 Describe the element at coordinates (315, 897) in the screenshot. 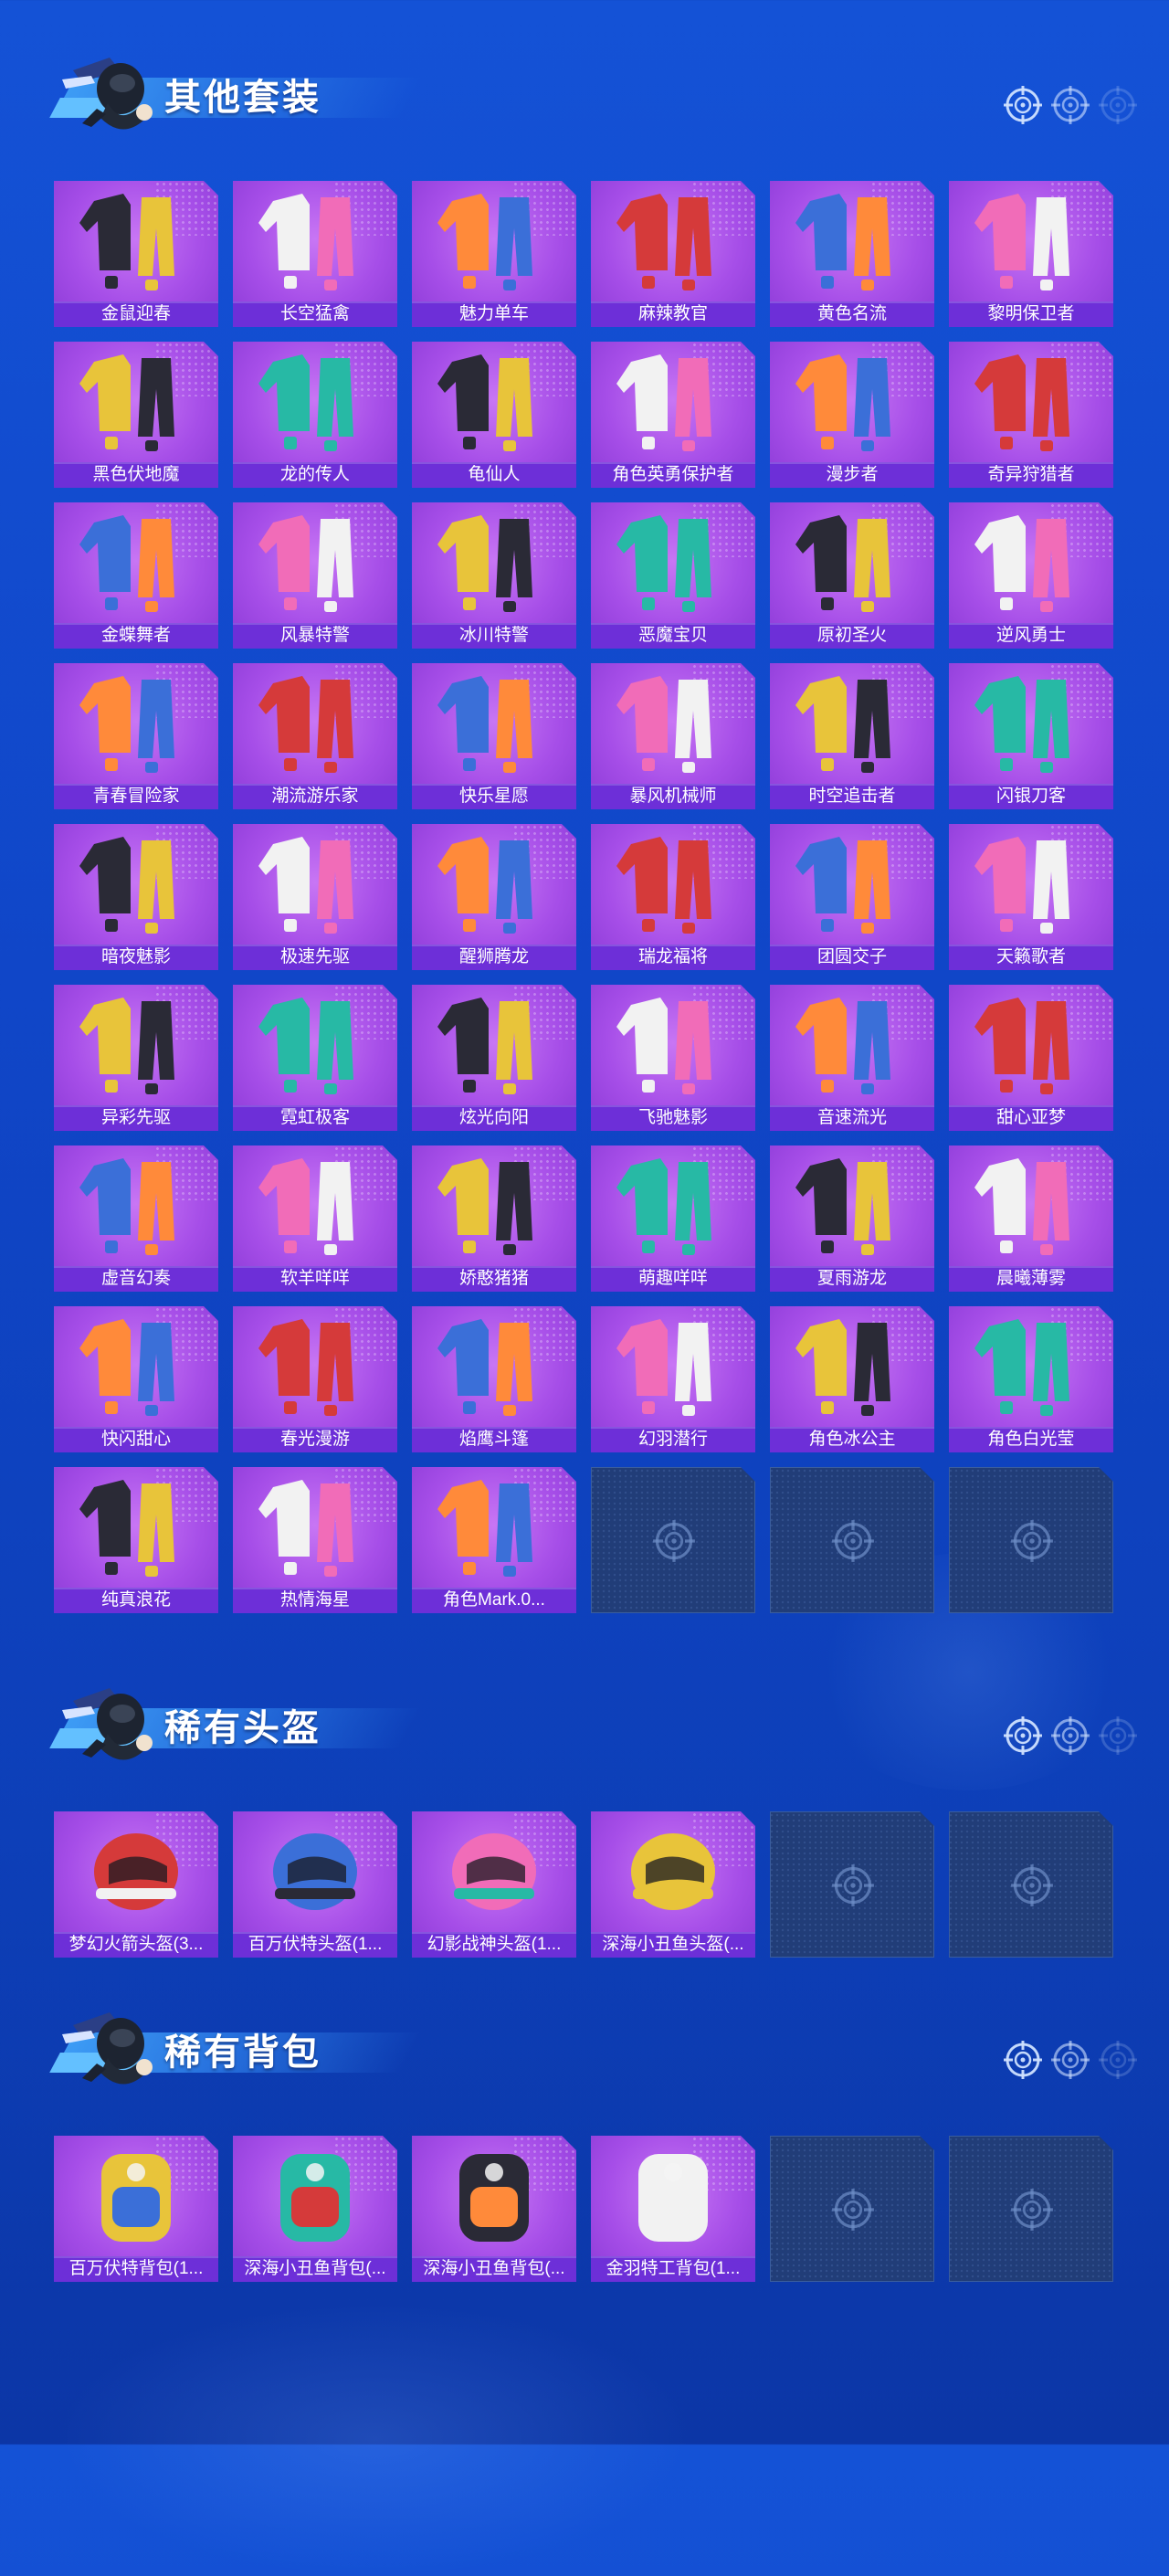

I see `item-card: 极速先驱` at that location.